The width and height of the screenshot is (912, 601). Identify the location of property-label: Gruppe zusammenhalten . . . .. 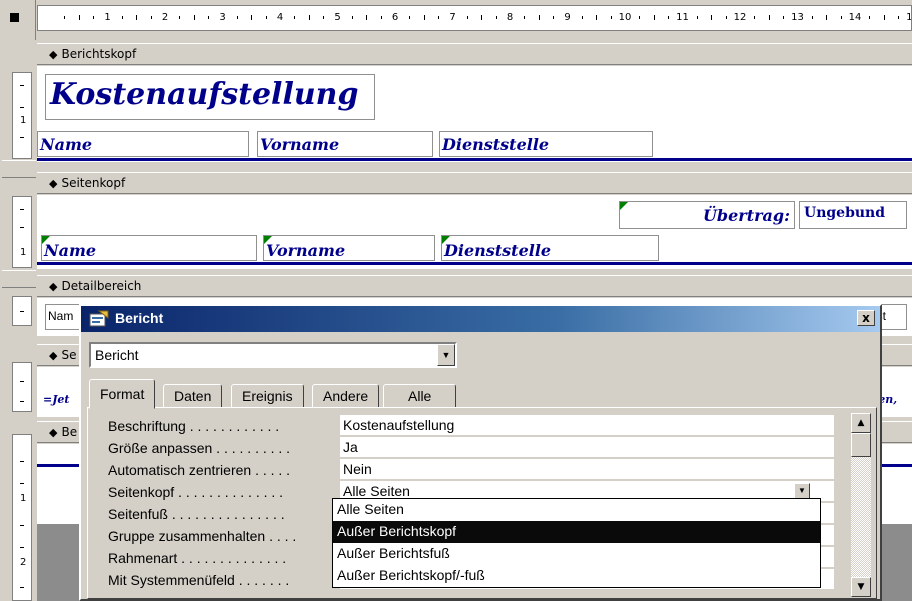
(202, 536).